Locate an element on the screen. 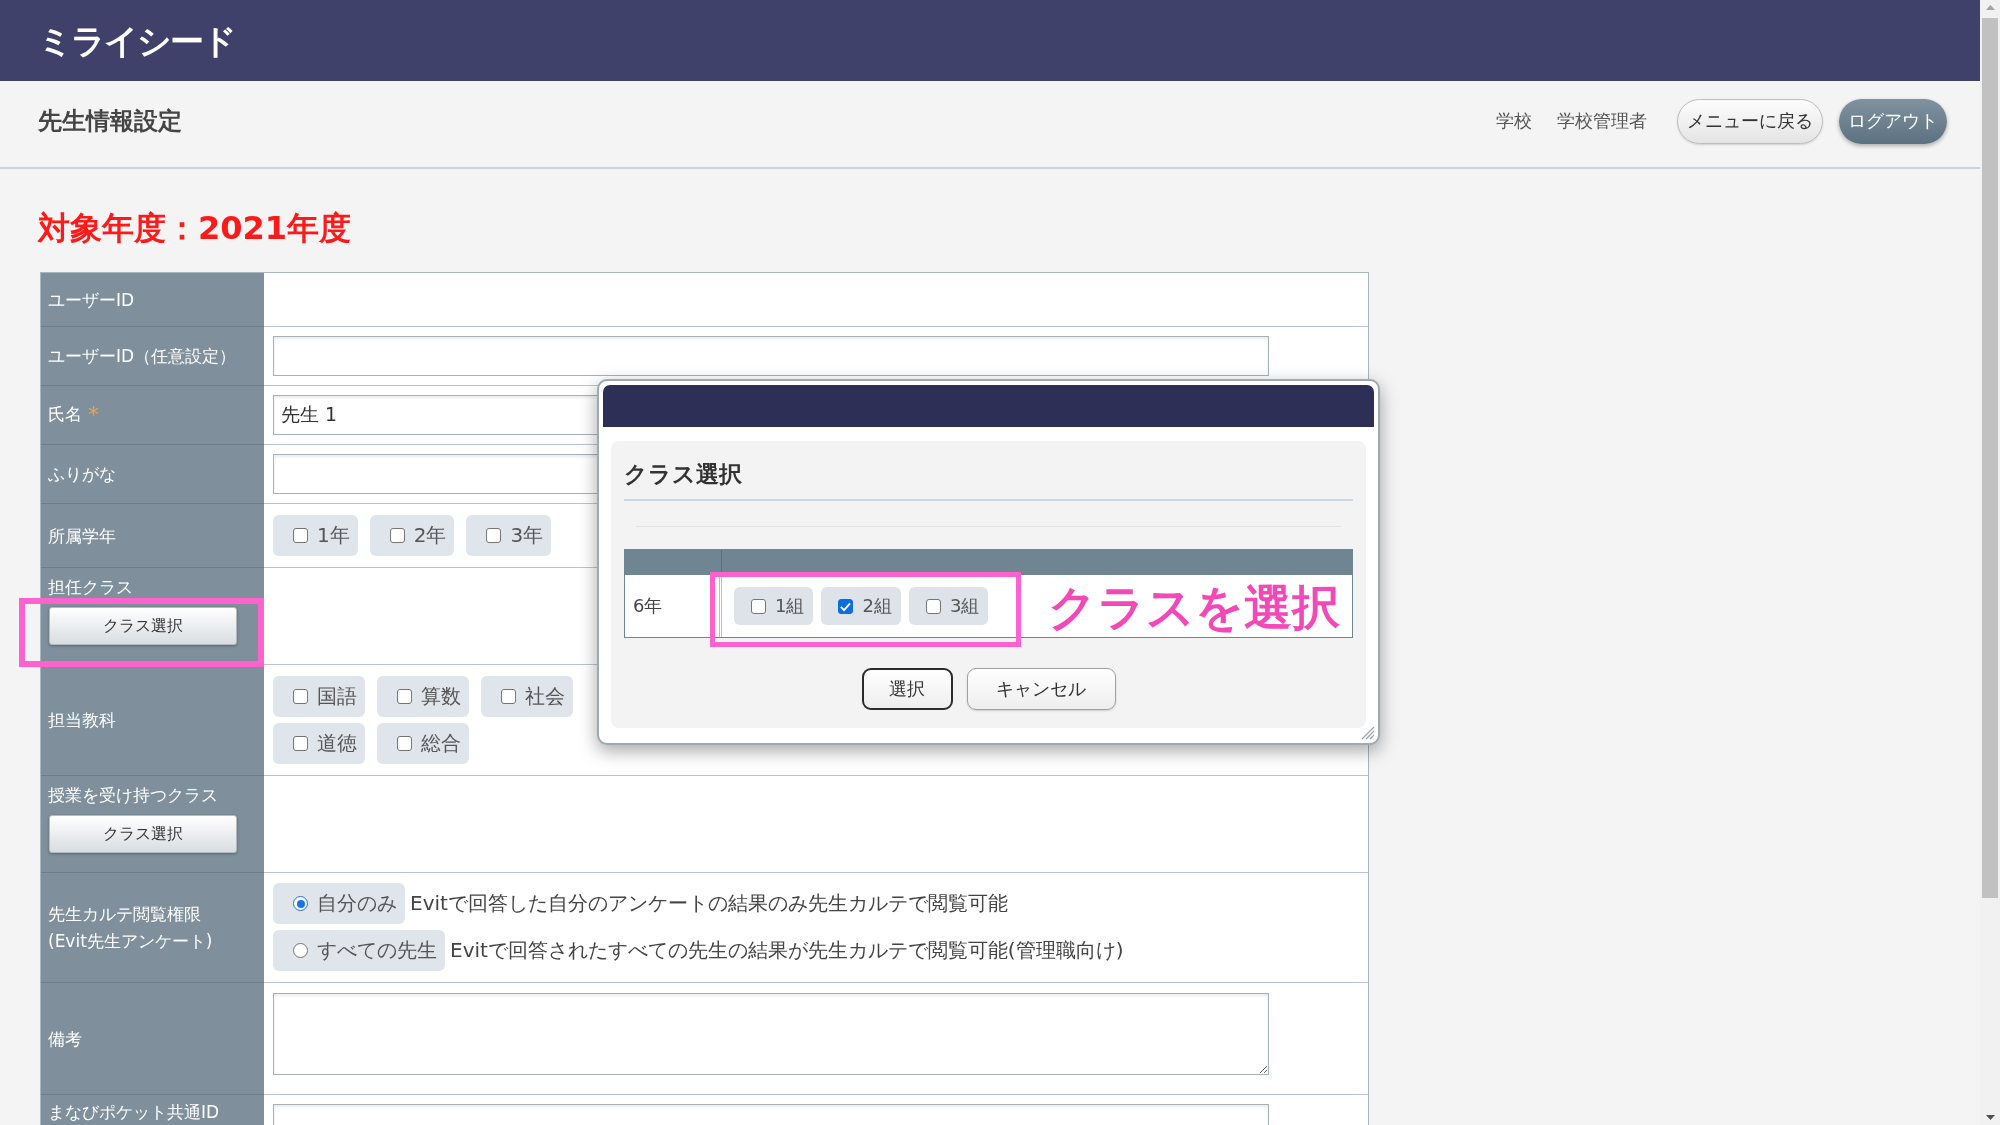  field-label: 先生カルテ閲覧権限 (Evit先生アンケート) is located at coordinates (130, 927).